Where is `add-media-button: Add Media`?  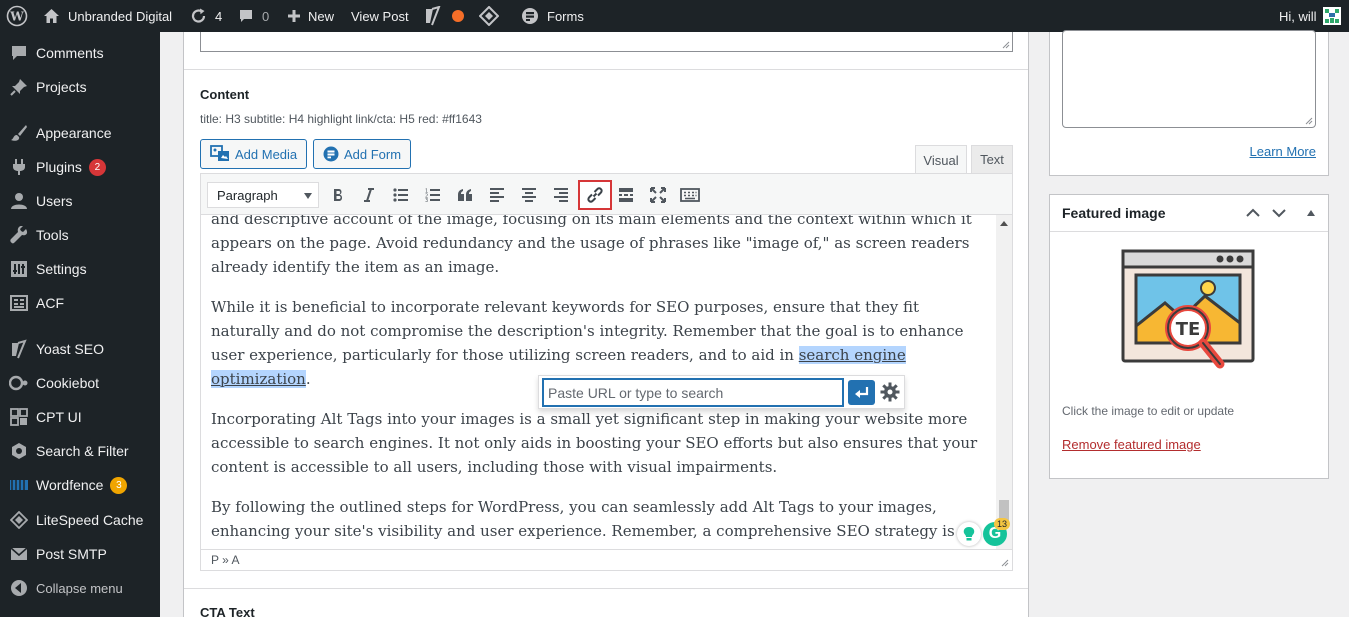
add-media-button: Add Media is located at coordinates (254, 154).